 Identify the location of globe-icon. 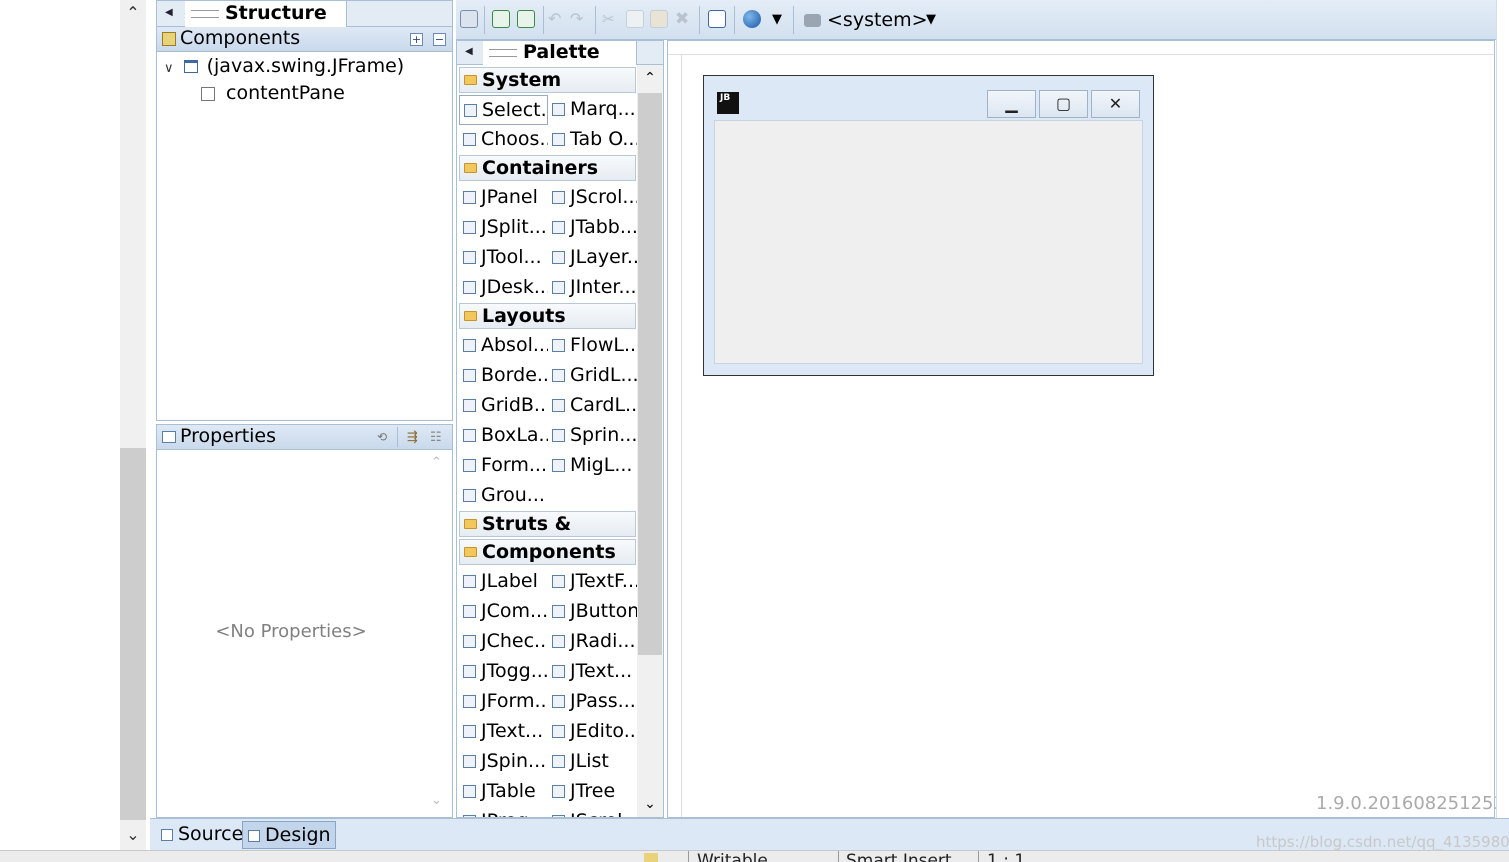
(752, 19).